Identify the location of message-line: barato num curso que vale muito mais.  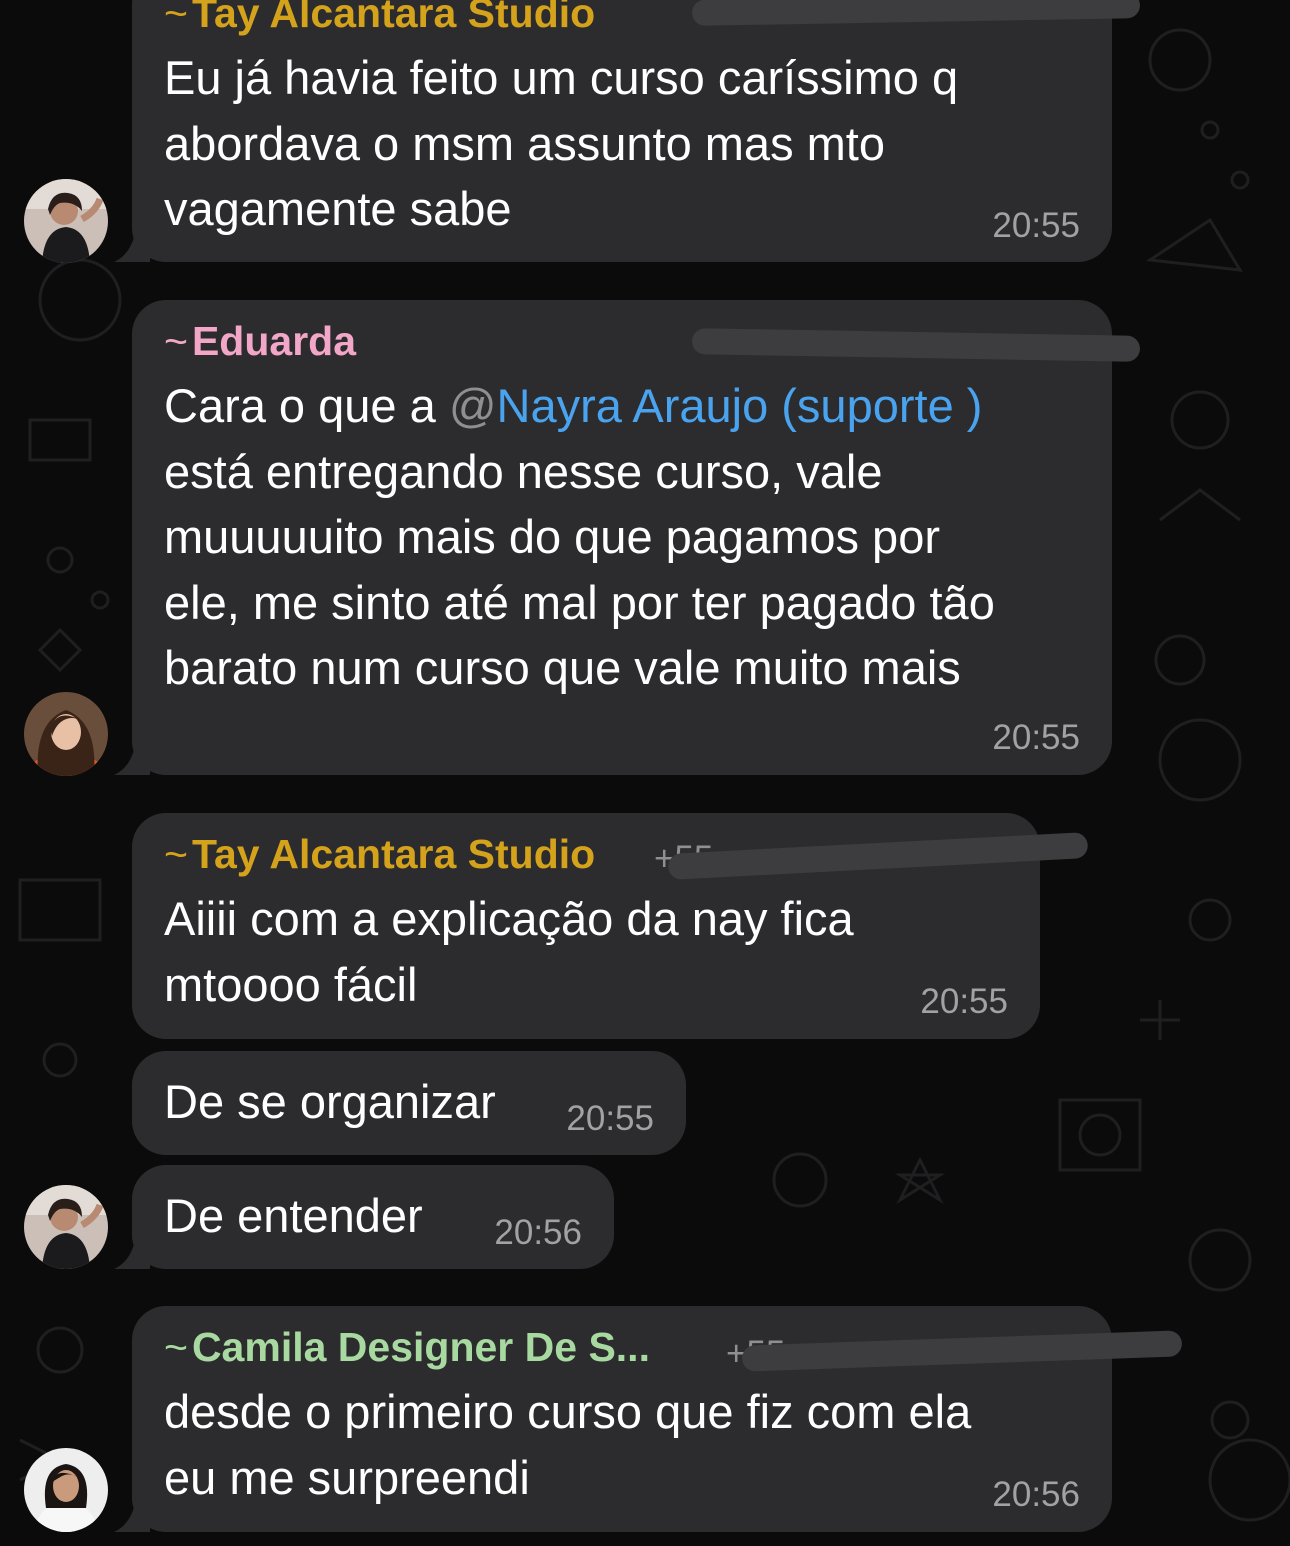
(562, 667).